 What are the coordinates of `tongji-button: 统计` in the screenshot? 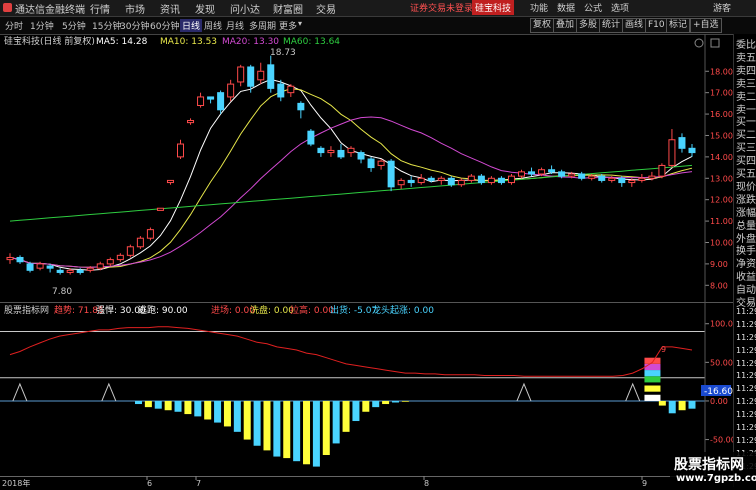 It's located at (611, 25).